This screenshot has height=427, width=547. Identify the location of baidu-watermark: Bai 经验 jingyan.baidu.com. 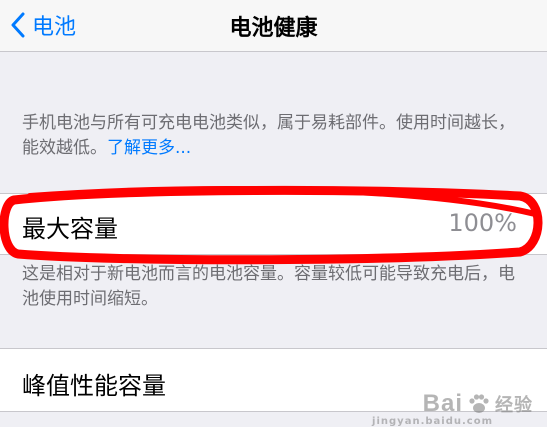
(452, 408).